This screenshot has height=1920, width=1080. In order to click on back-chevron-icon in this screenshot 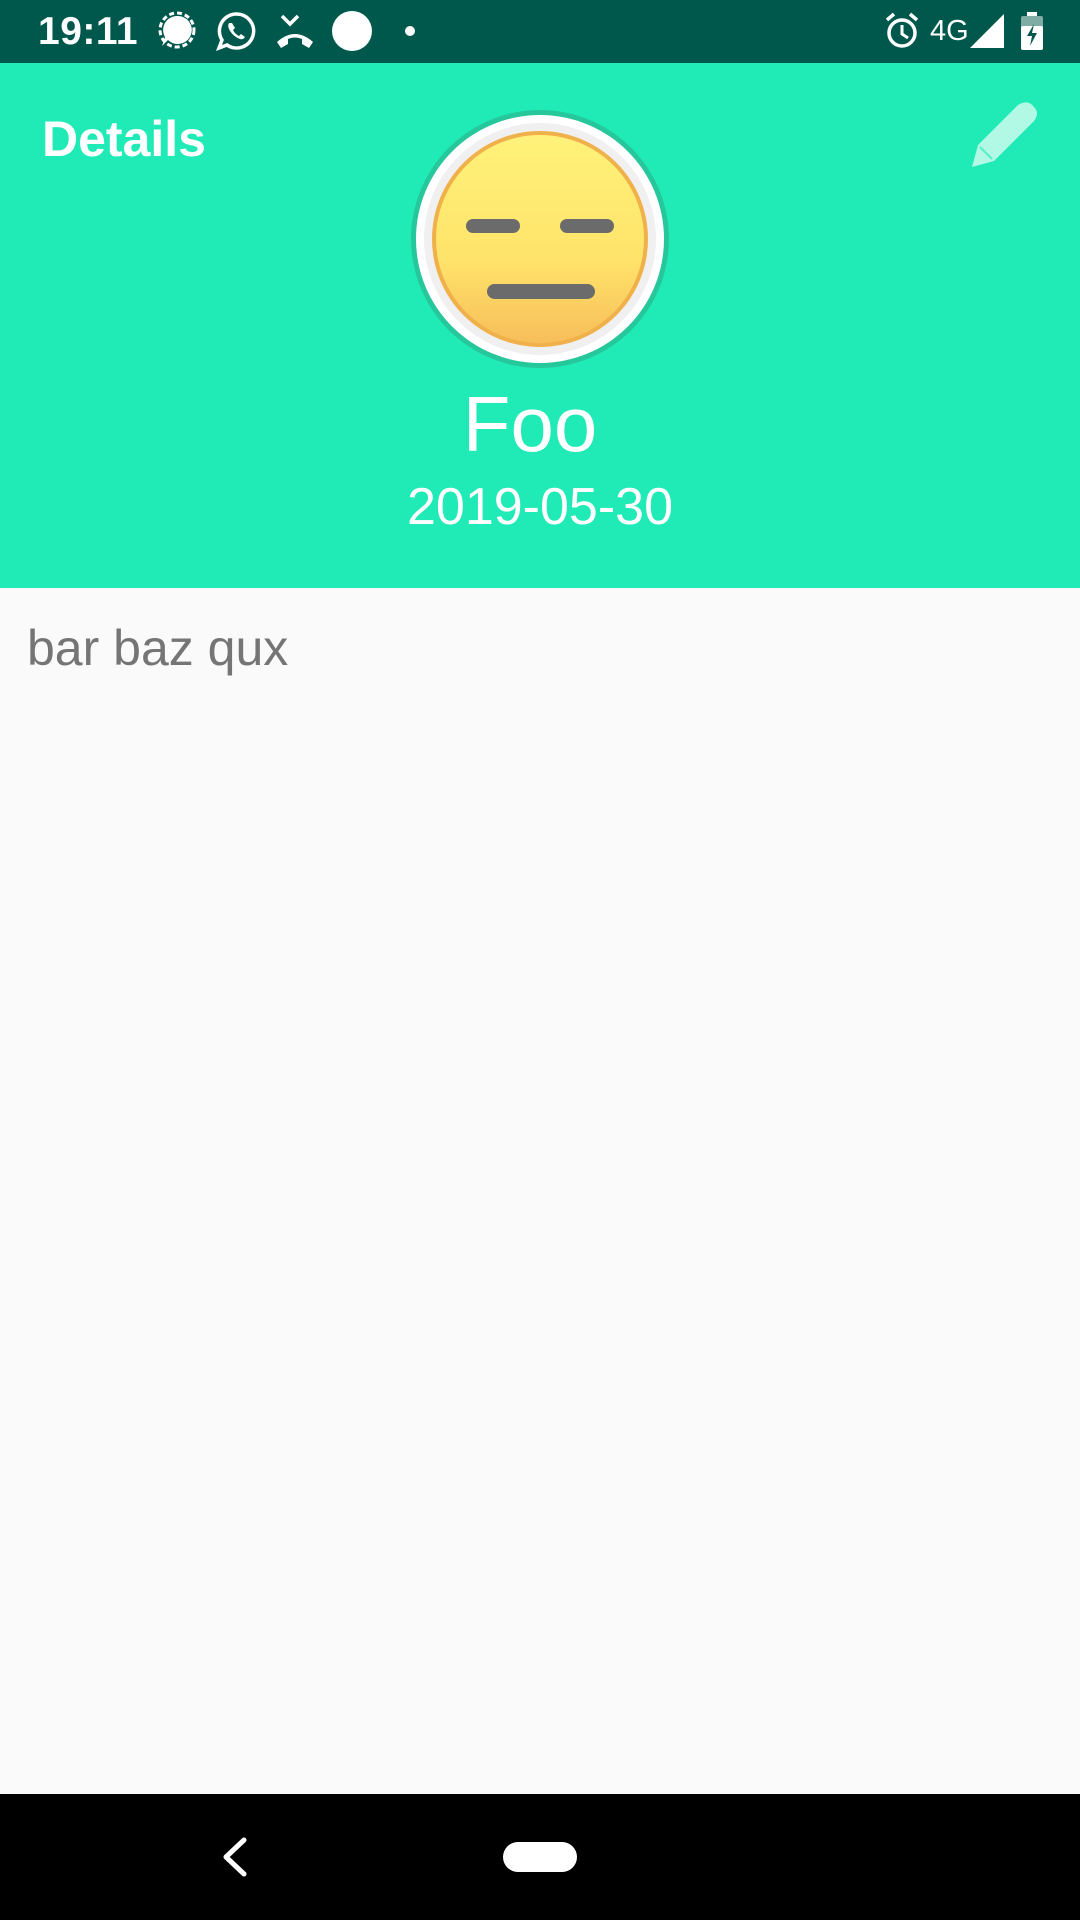, I will do `click(234, 1857)`.